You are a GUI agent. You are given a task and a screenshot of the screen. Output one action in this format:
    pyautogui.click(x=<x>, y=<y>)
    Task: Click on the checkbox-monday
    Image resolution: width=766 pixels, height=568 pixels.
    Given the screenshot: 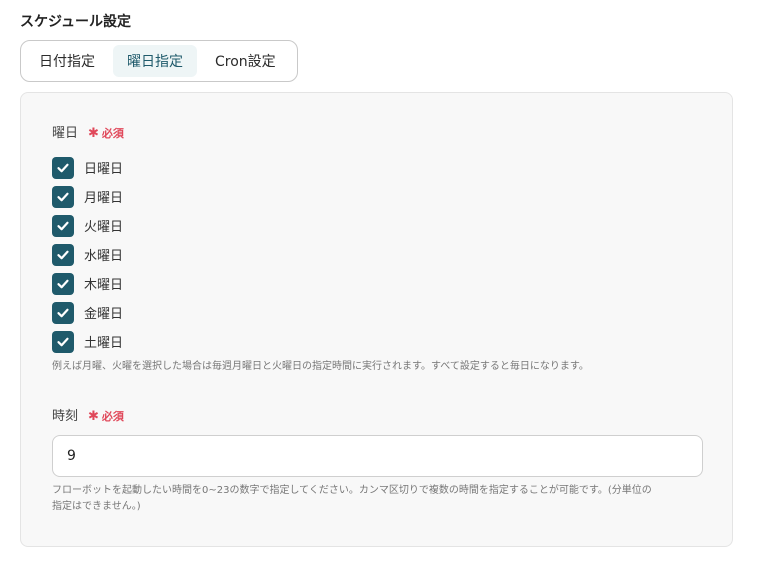 What is the action you would take?
    pyautogui.click(x=63, y=196)
    